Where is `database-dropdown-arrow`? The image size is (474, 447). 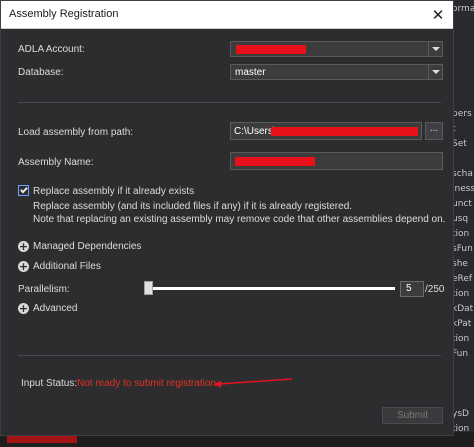 database-dropdown-arrow is located at coordinates (435, 72).